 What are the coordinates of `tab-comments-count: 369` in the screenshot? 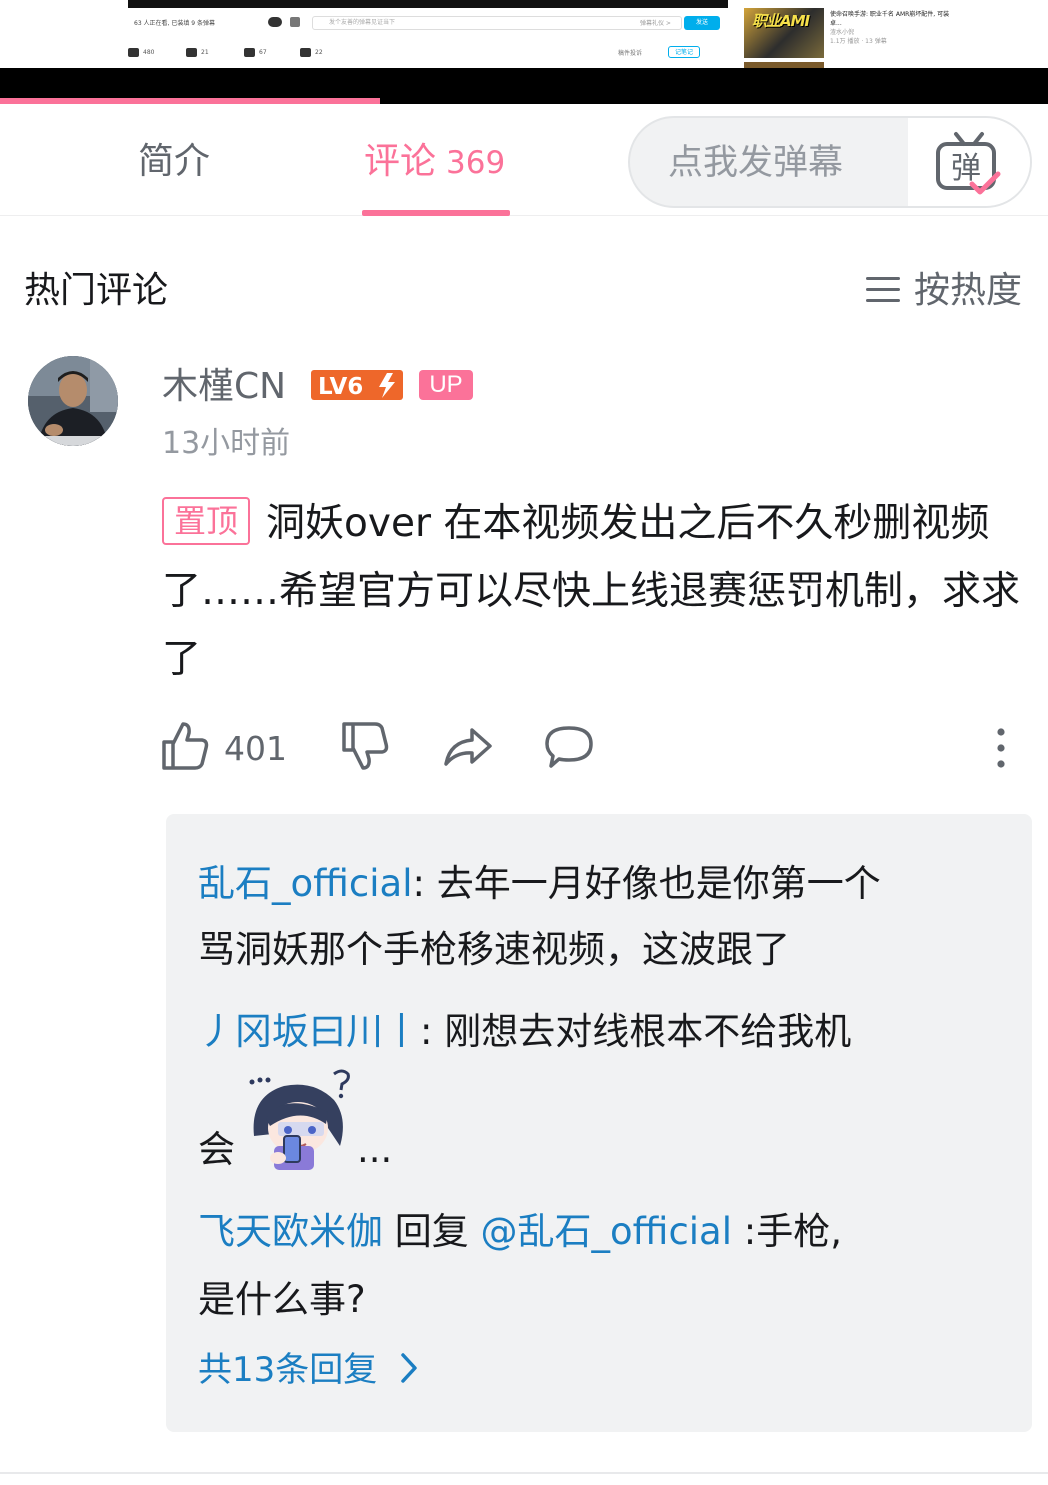 It's located at (476, 163).